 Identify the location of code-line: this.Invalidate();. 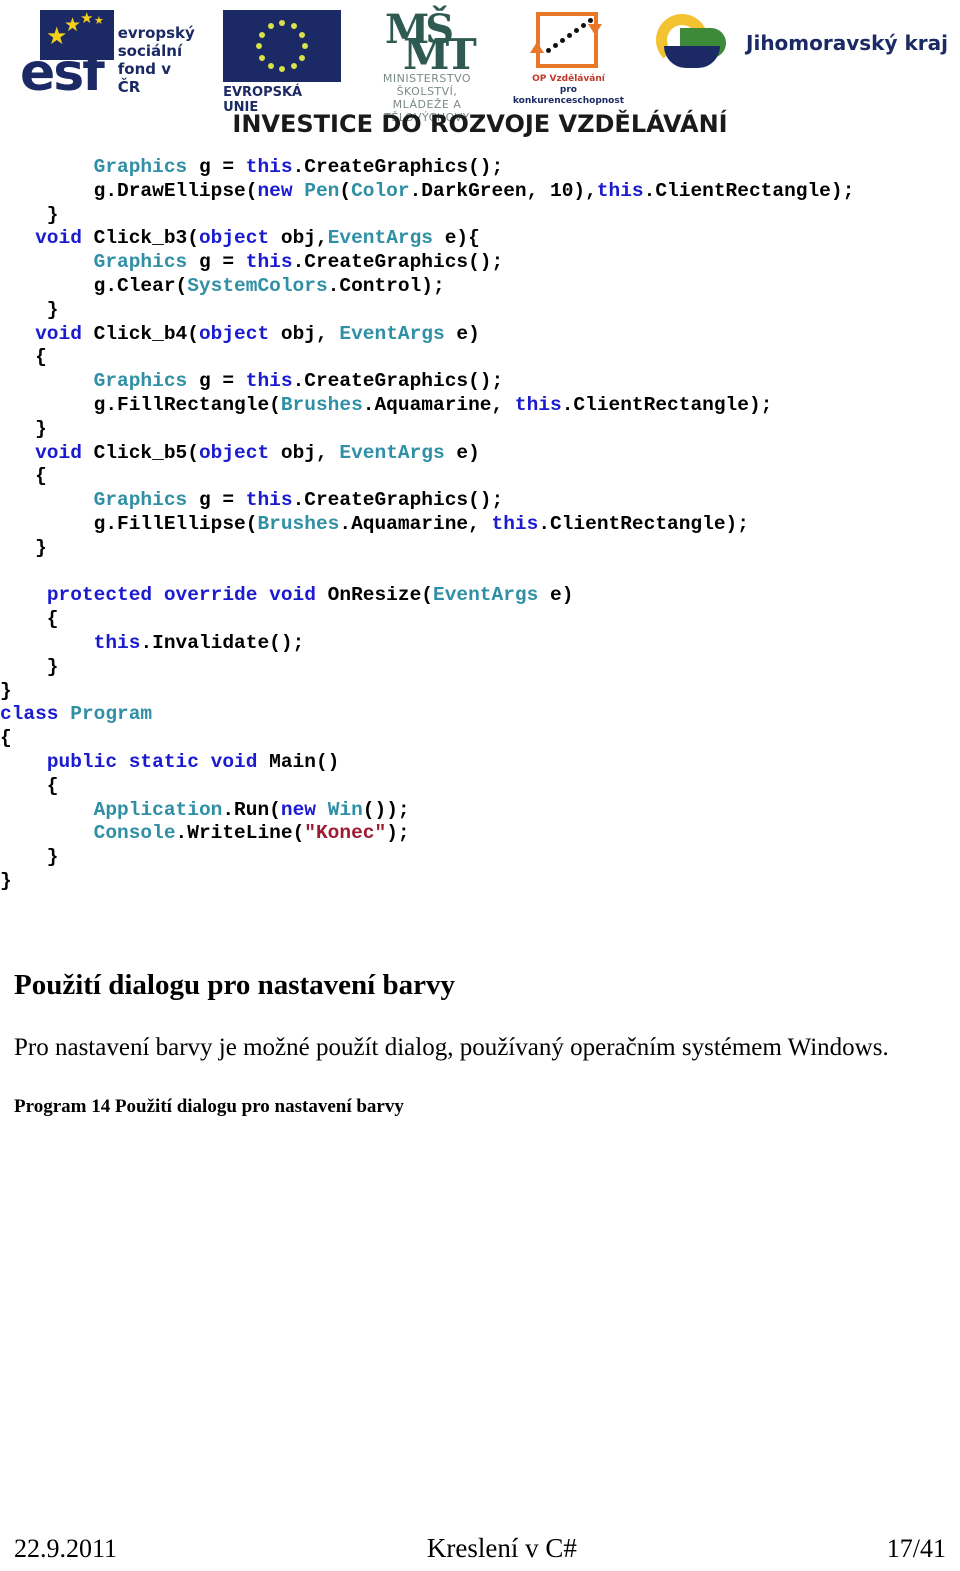
(480, 644).